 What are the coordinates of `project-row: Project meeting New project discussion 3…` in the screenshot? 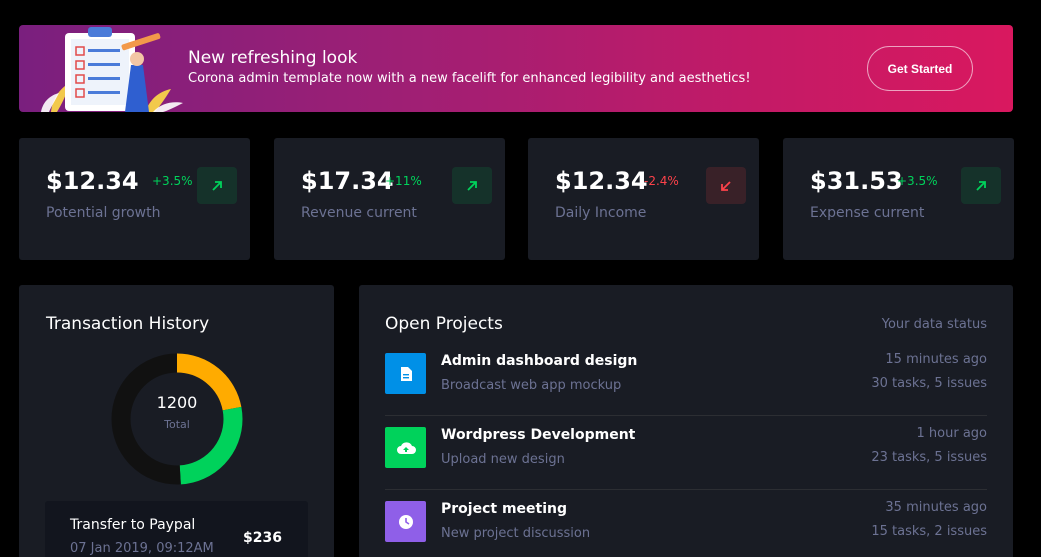 It's located at (686, 523).